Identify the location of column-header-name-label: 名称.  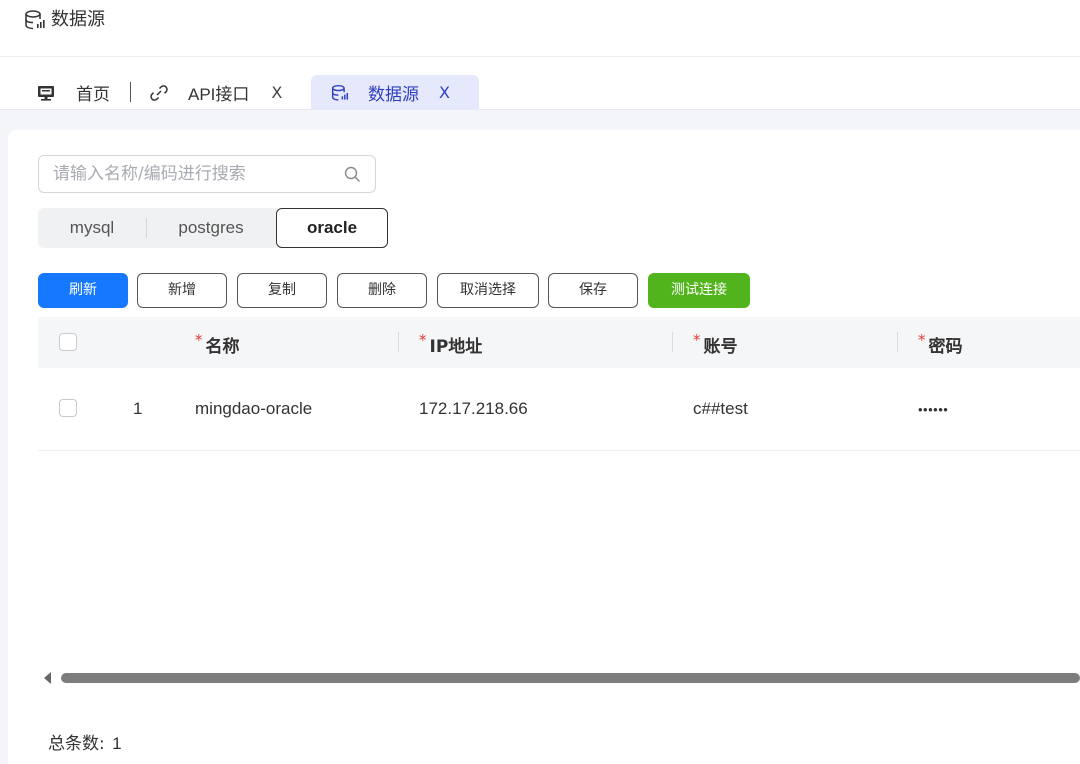
(222, 347).